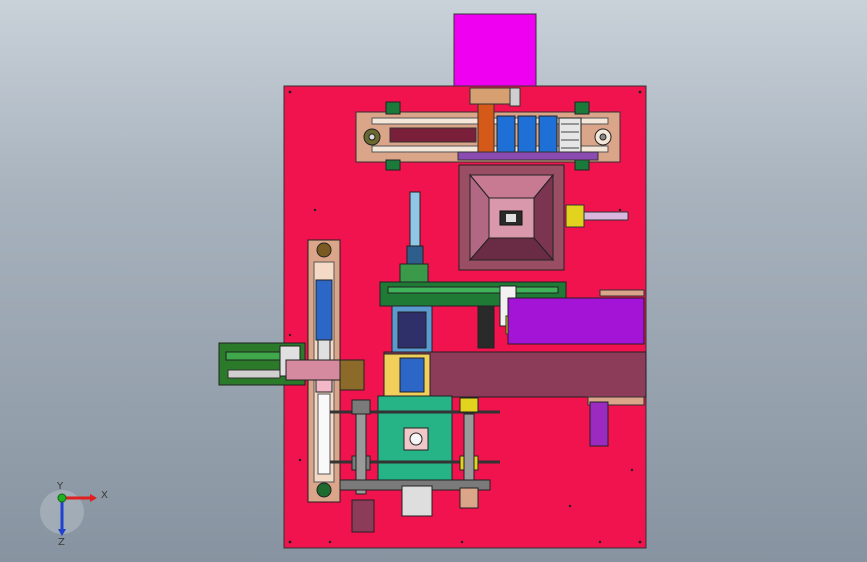 This screenshot has width=867, height=562. What do you see at coordinates (74, 514) in the screenshot?
I see `coordinate-triad: X Y Z` at bounding box center [74, 514].